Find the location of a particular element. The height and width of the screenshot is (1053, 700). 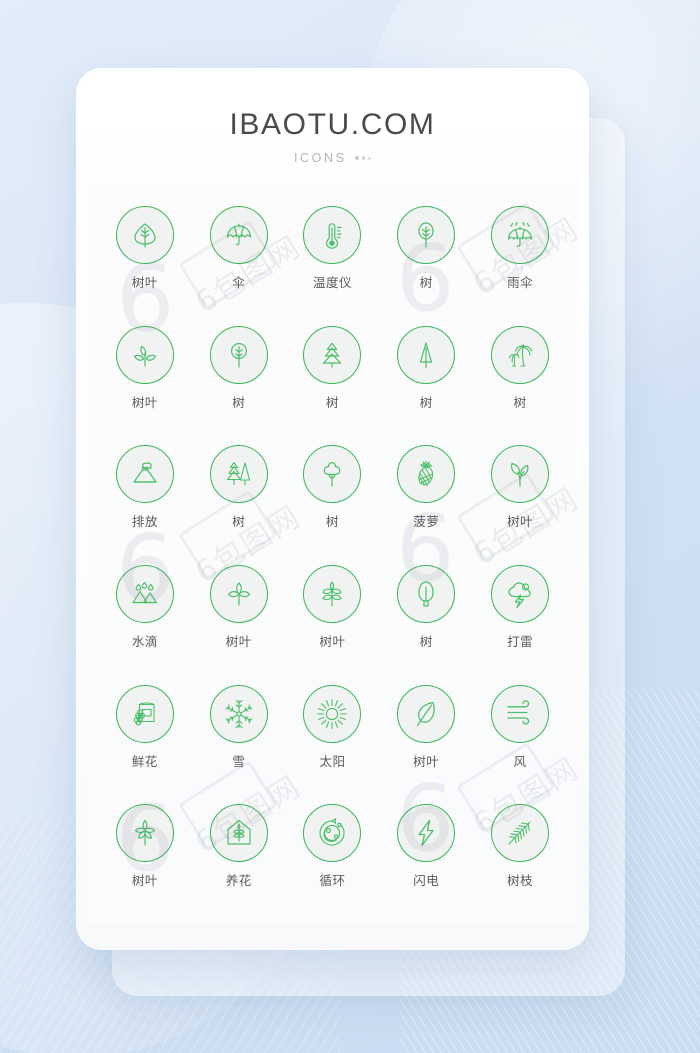

icon-cell: 养花 is located at coordinates (239, 854).